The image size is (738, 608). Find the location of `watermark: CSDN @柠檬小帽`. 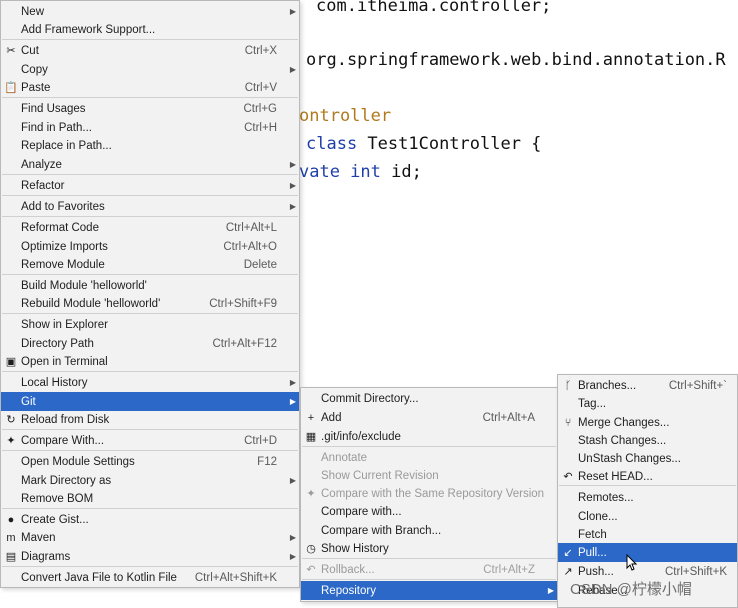

watermark: CSDN @柠檬小帽 is located at coordinates (631, 589).